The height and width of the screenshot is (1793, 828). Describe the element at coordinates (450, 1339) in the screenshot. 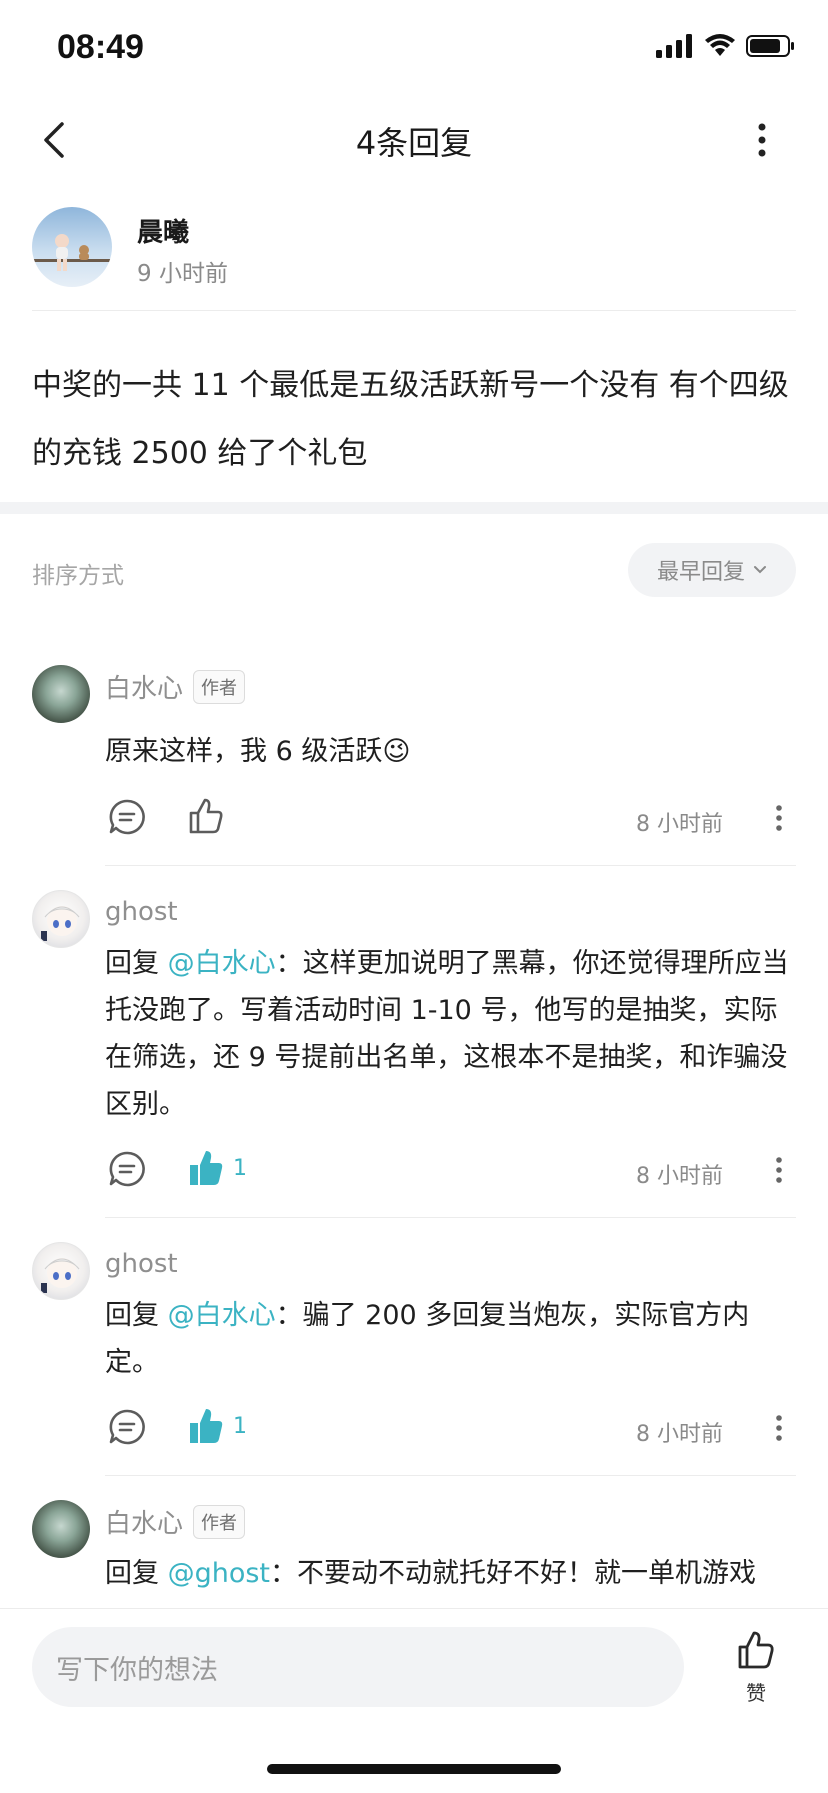

I see `comment-text: 回复 @白水心：骗了 200 多回复当炮灰，实际官方内定。` at that location.